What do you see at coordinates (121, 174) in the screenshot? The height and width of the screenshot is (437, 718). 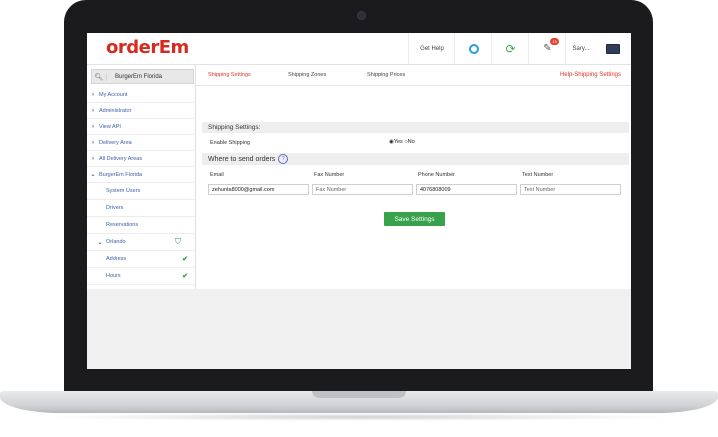 I see `sidebar-item-label: BurgerEm Florida` at bounding box center [121, 174].